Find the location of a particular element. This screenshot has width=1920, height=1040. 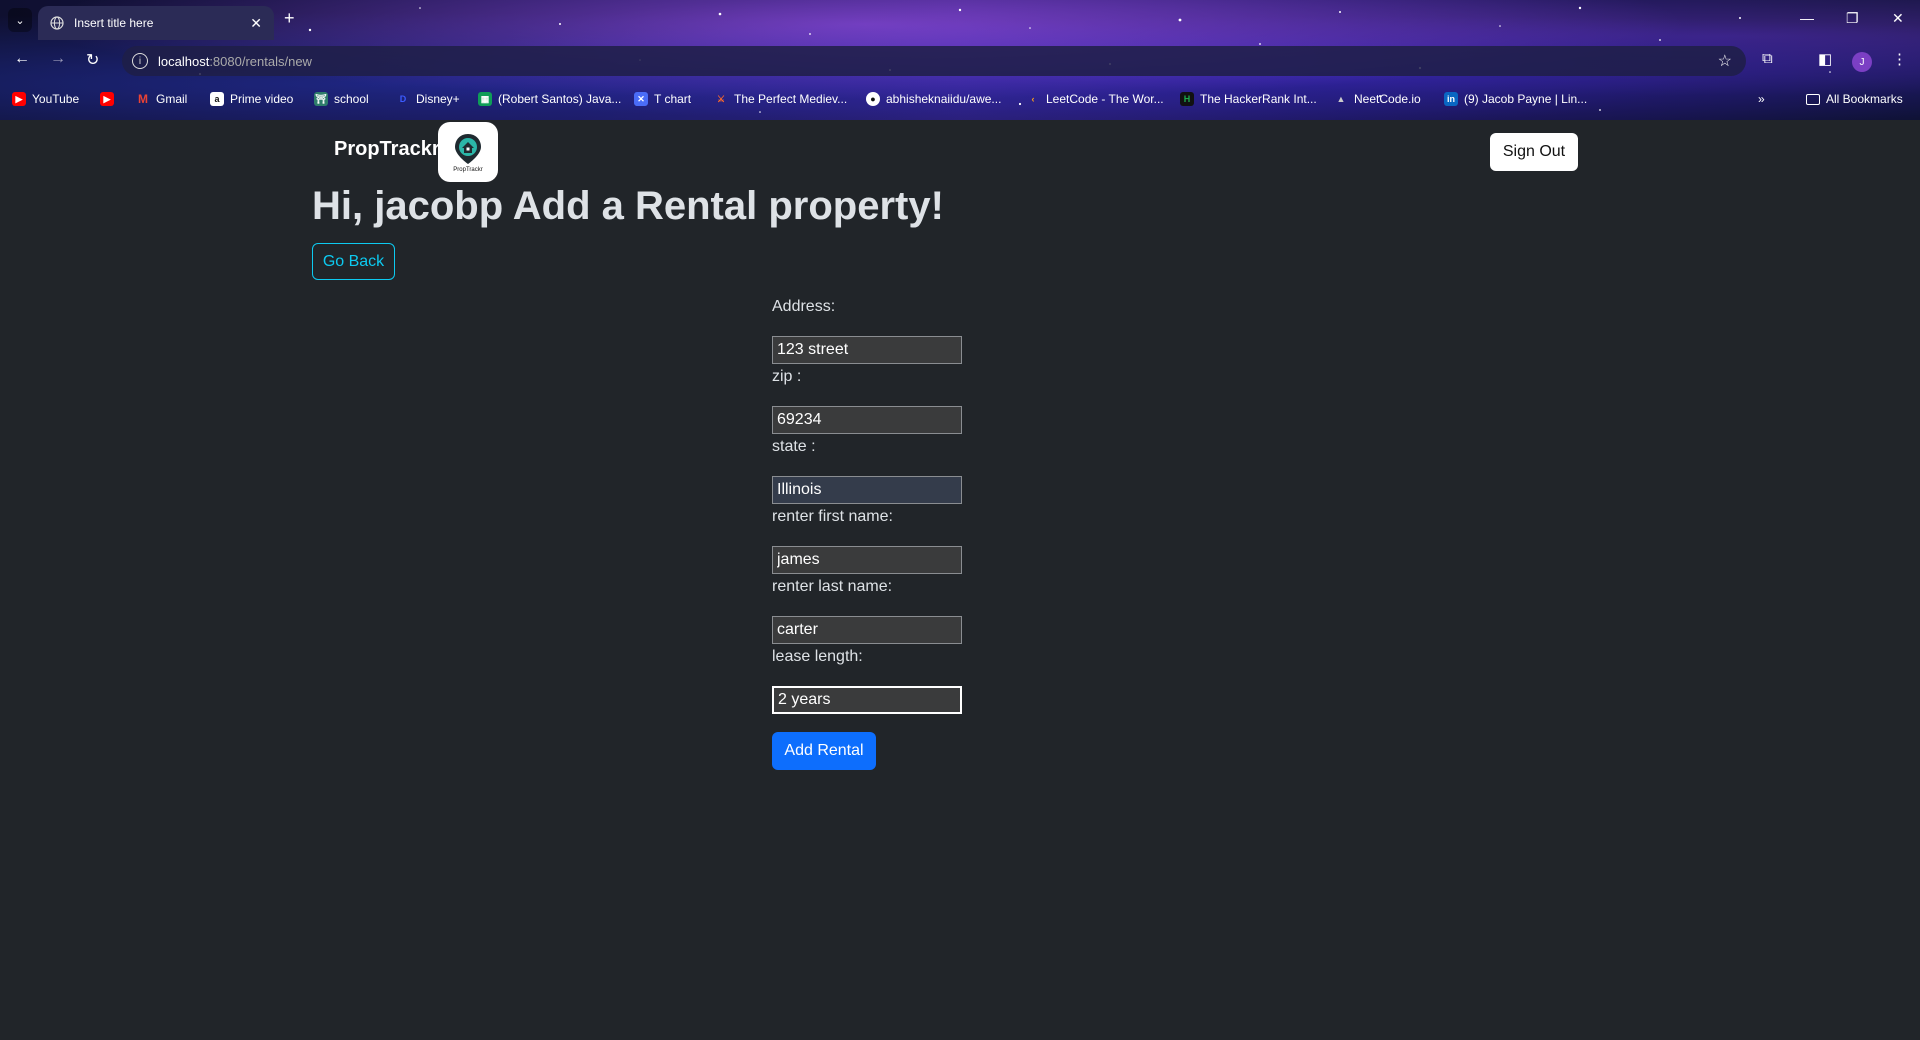

restore-icon: ❐ is located at coordinates (1852, 18).